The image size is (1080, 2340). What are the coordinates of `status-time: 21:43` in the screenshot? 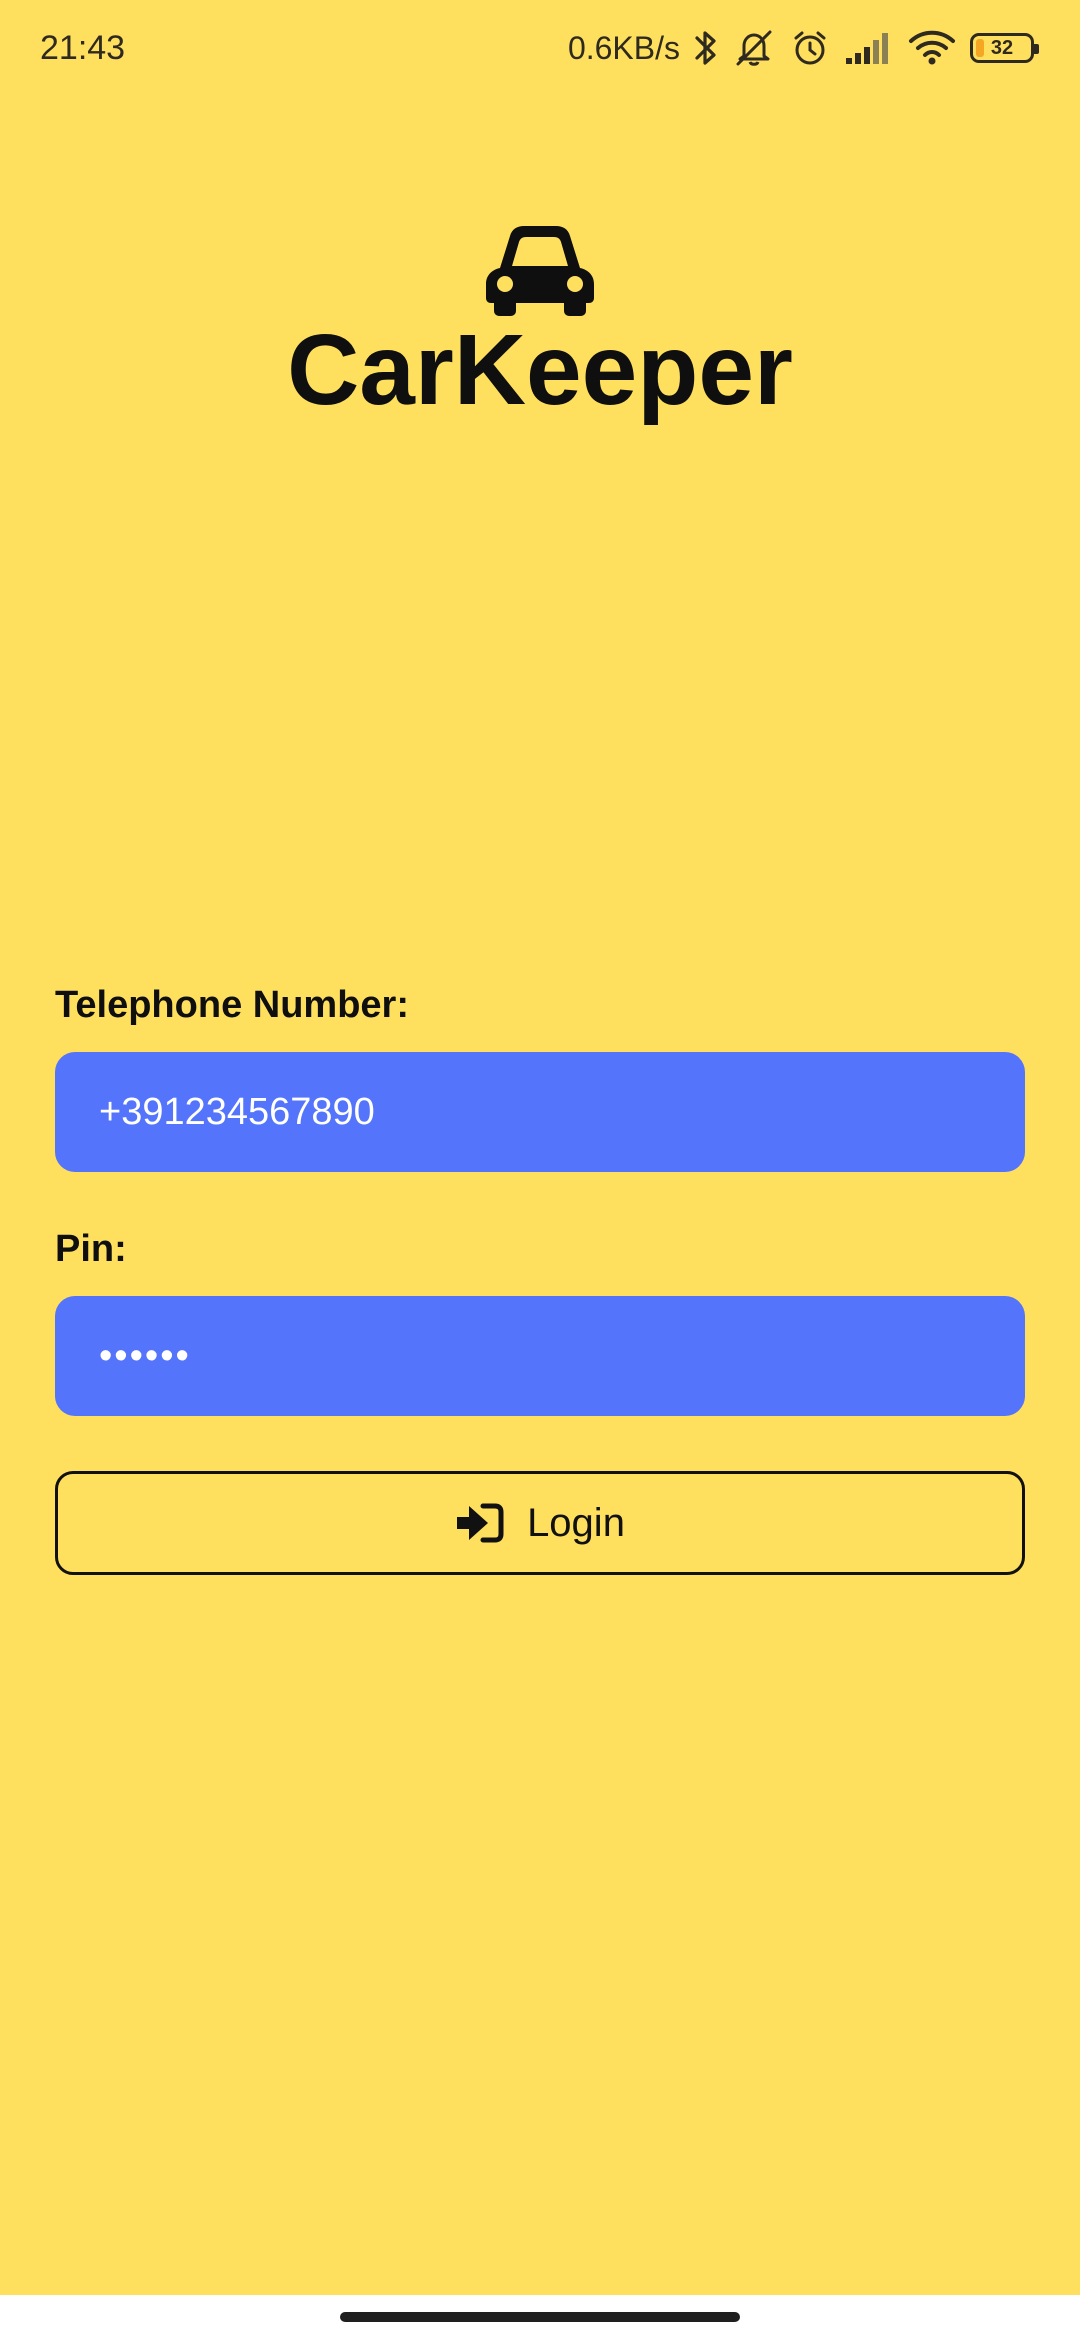 It's located at (83, 48).